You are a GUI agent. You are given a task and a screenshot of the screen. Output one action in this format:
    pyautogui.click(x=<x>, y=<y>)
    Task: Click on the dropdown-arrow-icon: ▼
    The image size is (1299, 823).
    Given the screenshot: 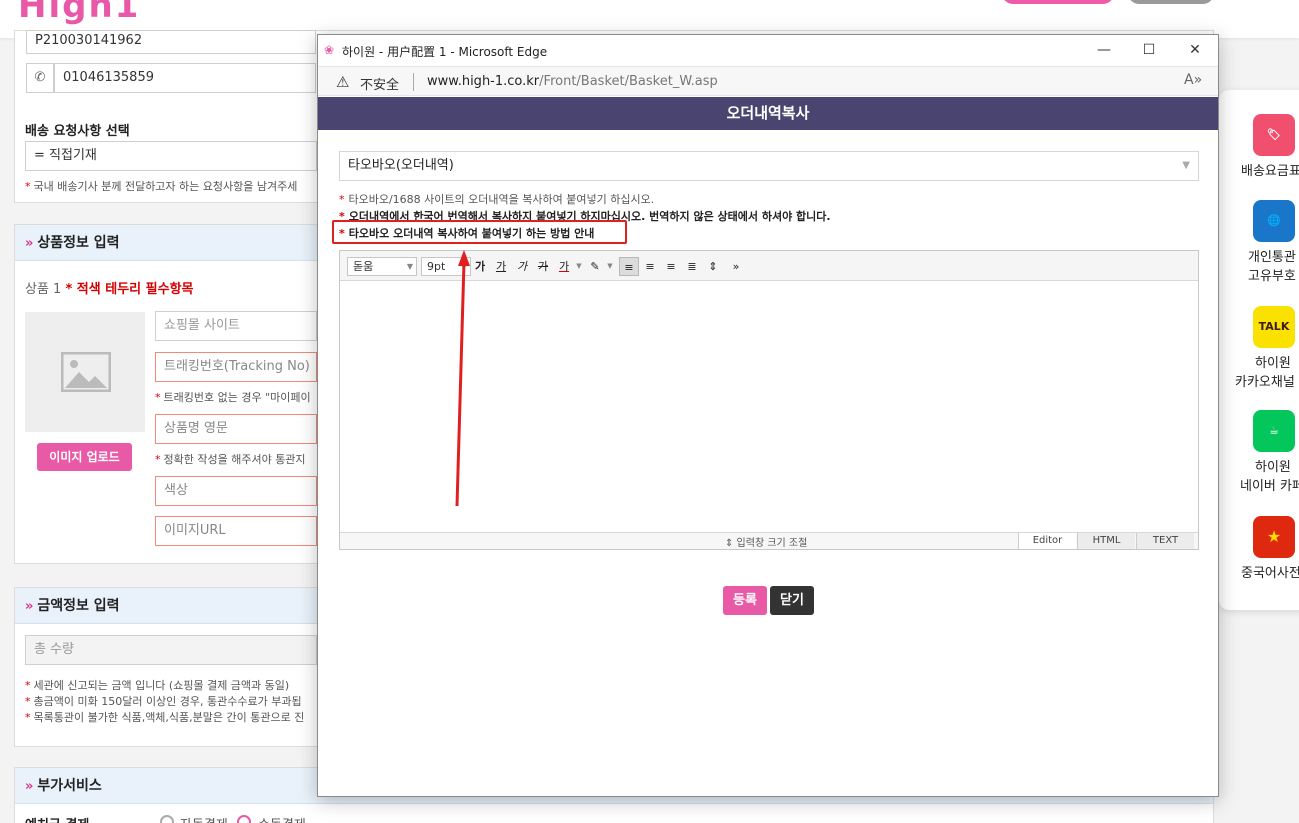 What is the action you would take?
    pyautogui.click(x=1186, y=165)
    